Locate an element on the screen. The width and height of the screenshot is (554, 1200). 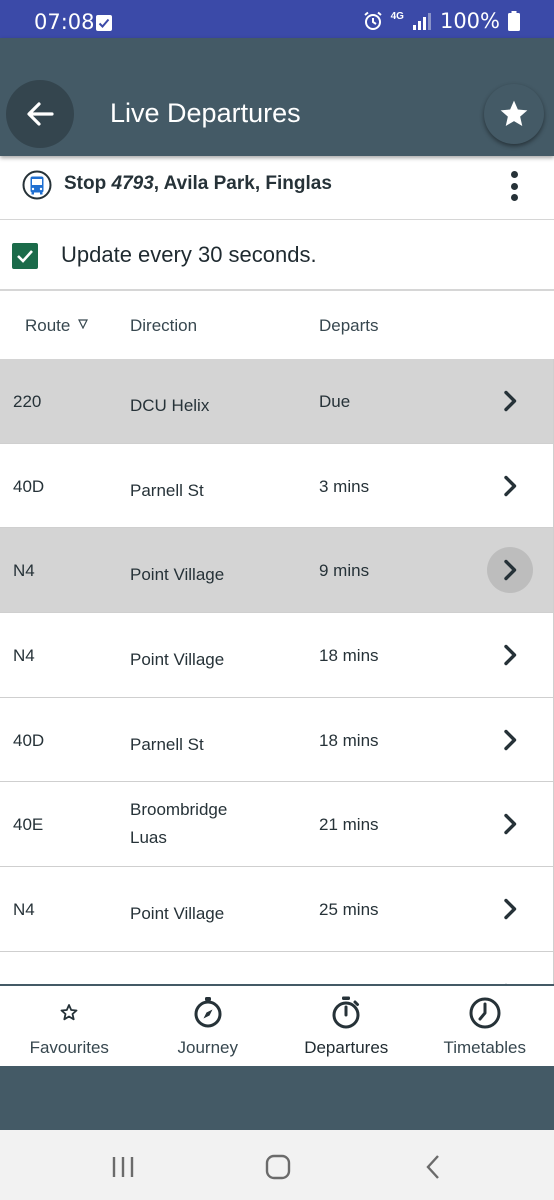
route-header-label: Route is located at coordinates (48, 325).